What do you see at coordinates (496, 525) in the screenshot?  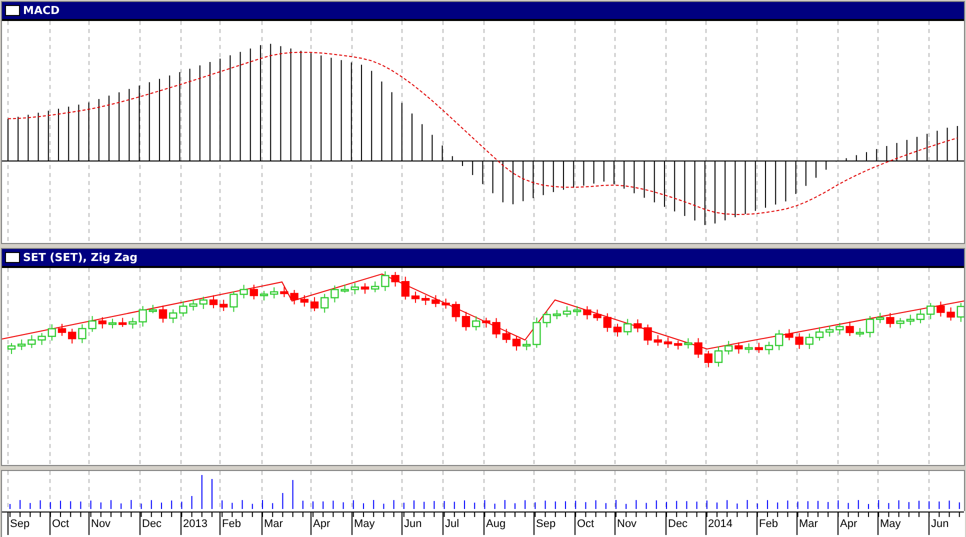 I see `axis-label: Aug` at bounding box center [496, 525].